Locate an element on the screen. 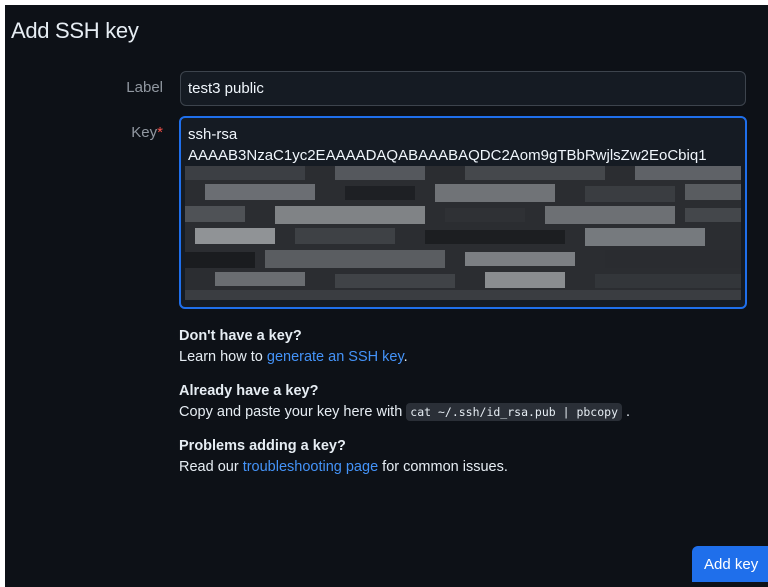  key-label-text: Key is located at coordinates (144, 132).